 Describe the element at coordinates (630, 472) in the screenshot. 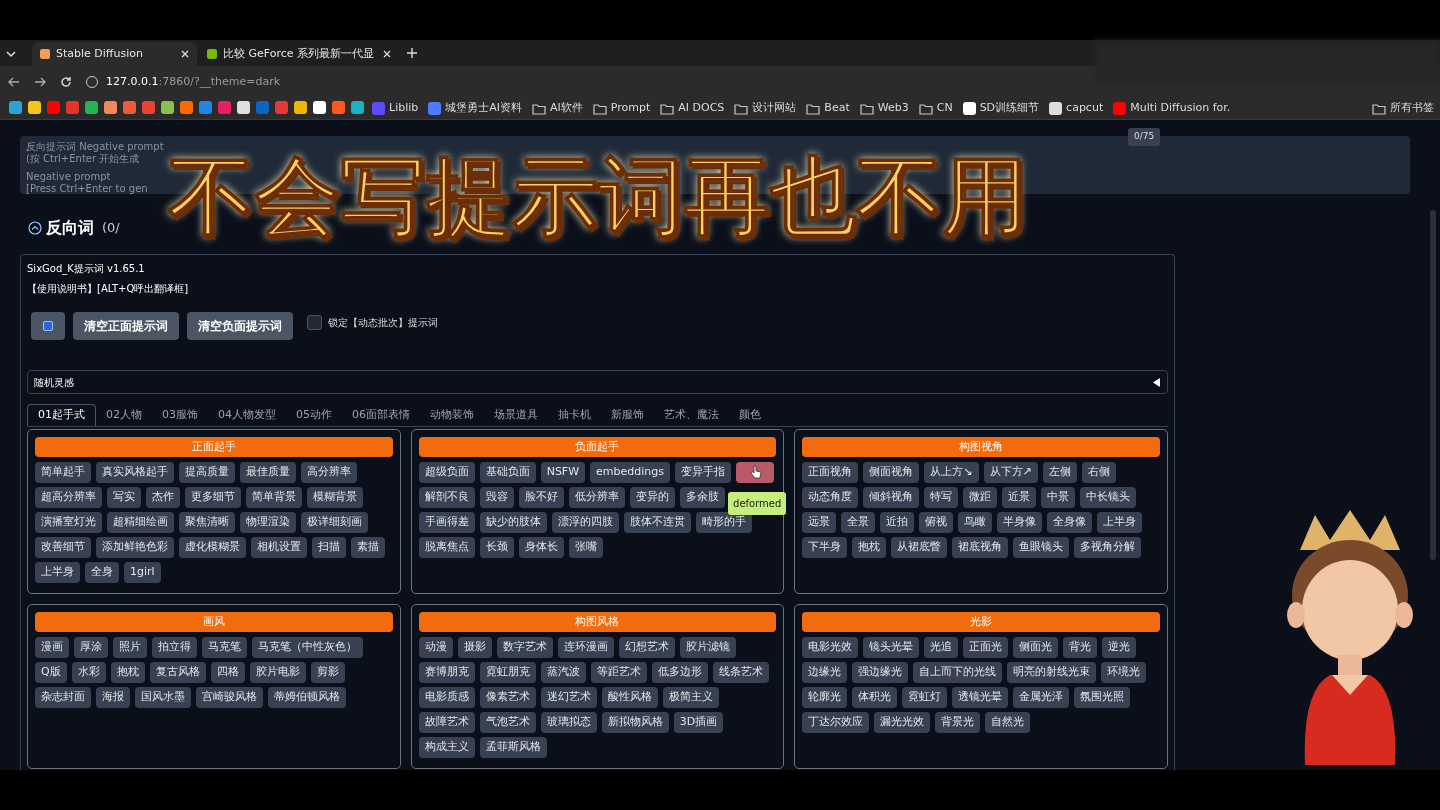

I see `tag-chip: embeddings` at that location.